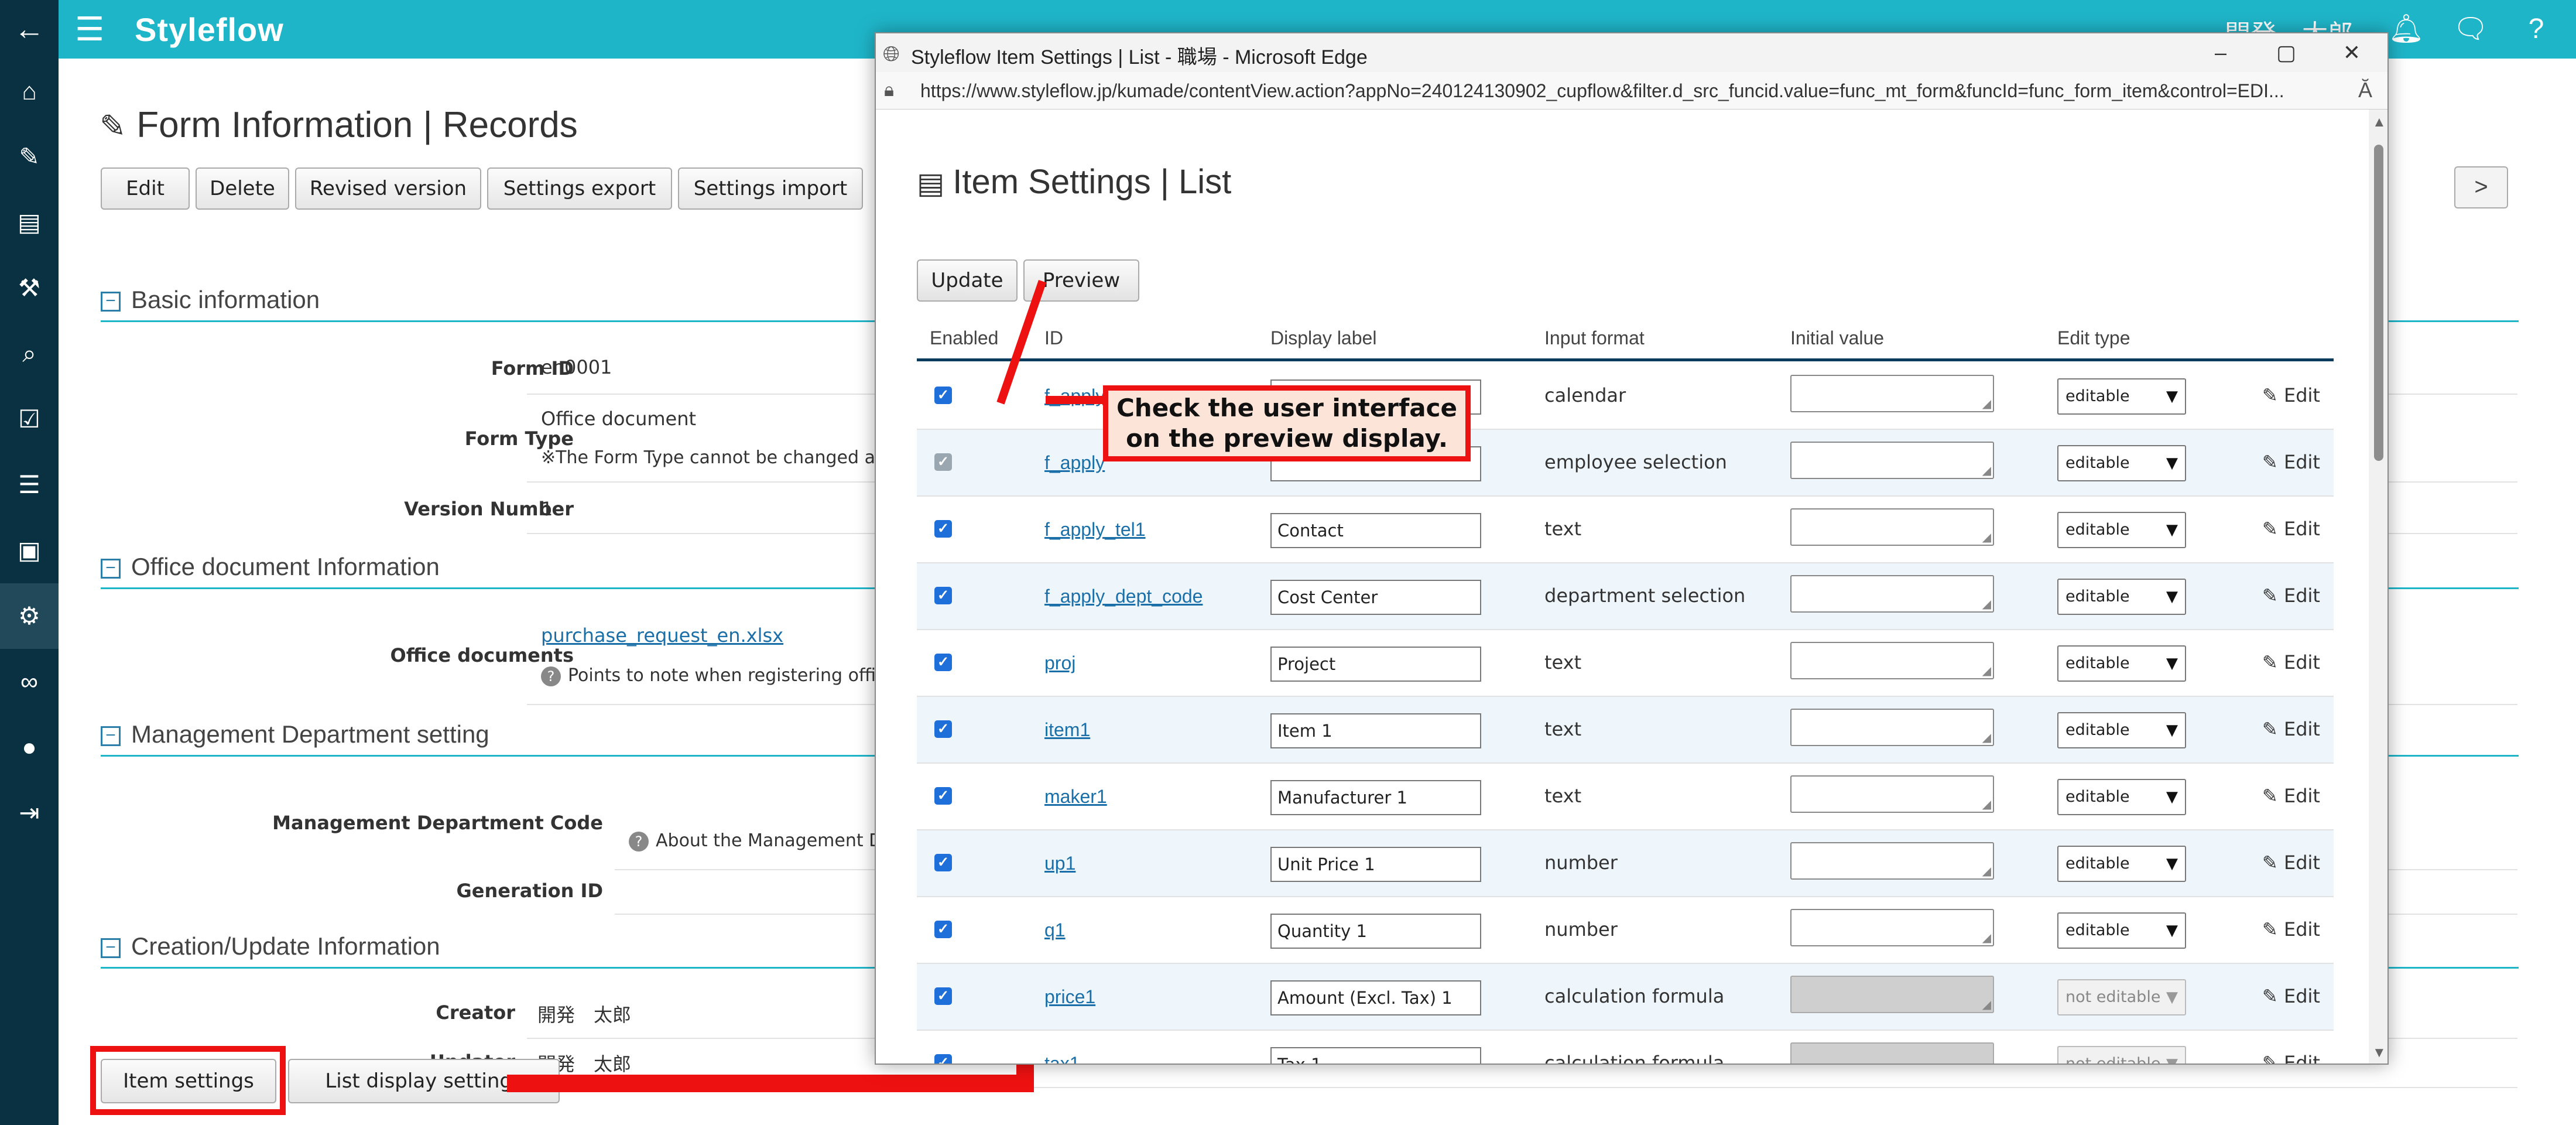 The image size is (2576, 1125). I want to click on home-icon: ⌂, so click(29, 91).